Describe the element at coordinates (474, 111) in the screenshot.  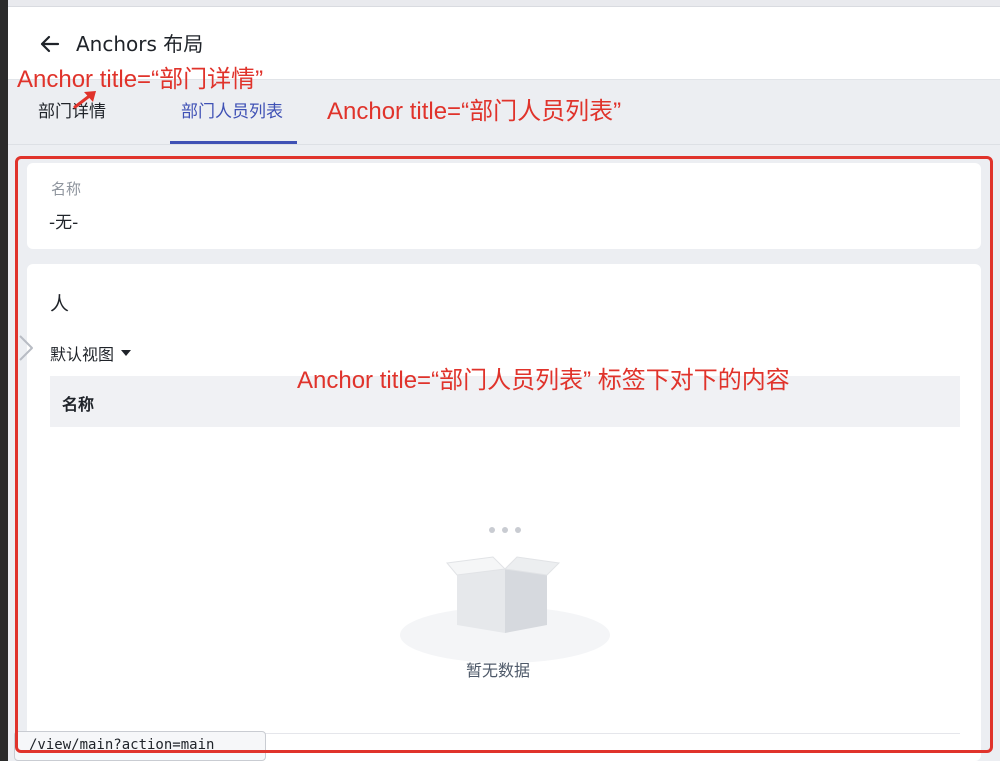
I see `annotation-members-anchor: Anchor title=“部门人员列表”` at that location.